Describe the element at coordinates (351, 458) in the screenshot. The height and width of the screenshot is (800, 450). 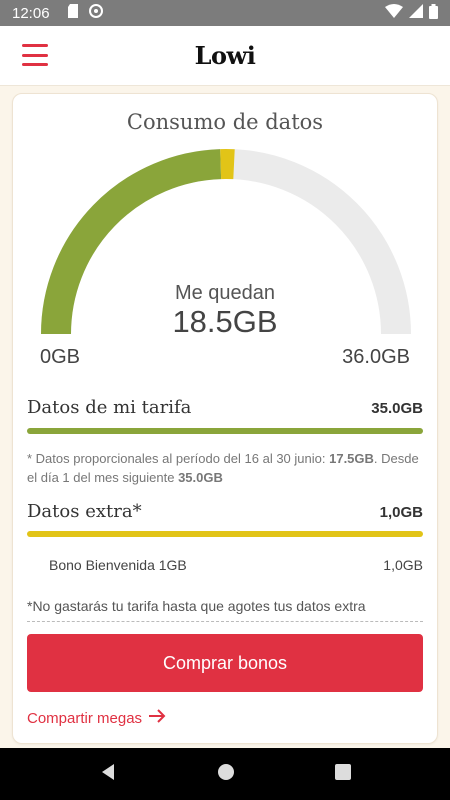
I see `tariff-note-value1: 17.5GB` at that location.